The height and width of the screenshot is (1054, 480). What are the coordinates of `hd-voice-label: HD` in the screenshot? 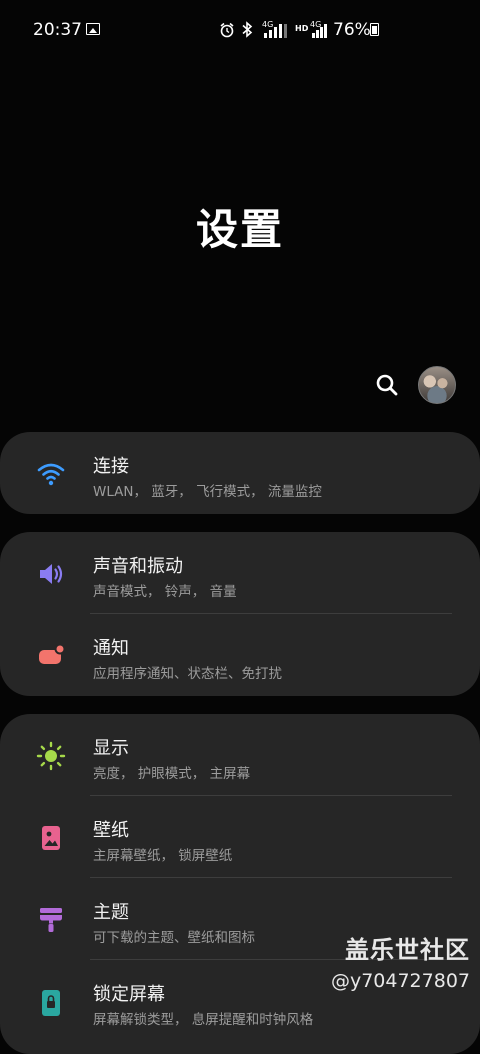 It's located at (302, 28).